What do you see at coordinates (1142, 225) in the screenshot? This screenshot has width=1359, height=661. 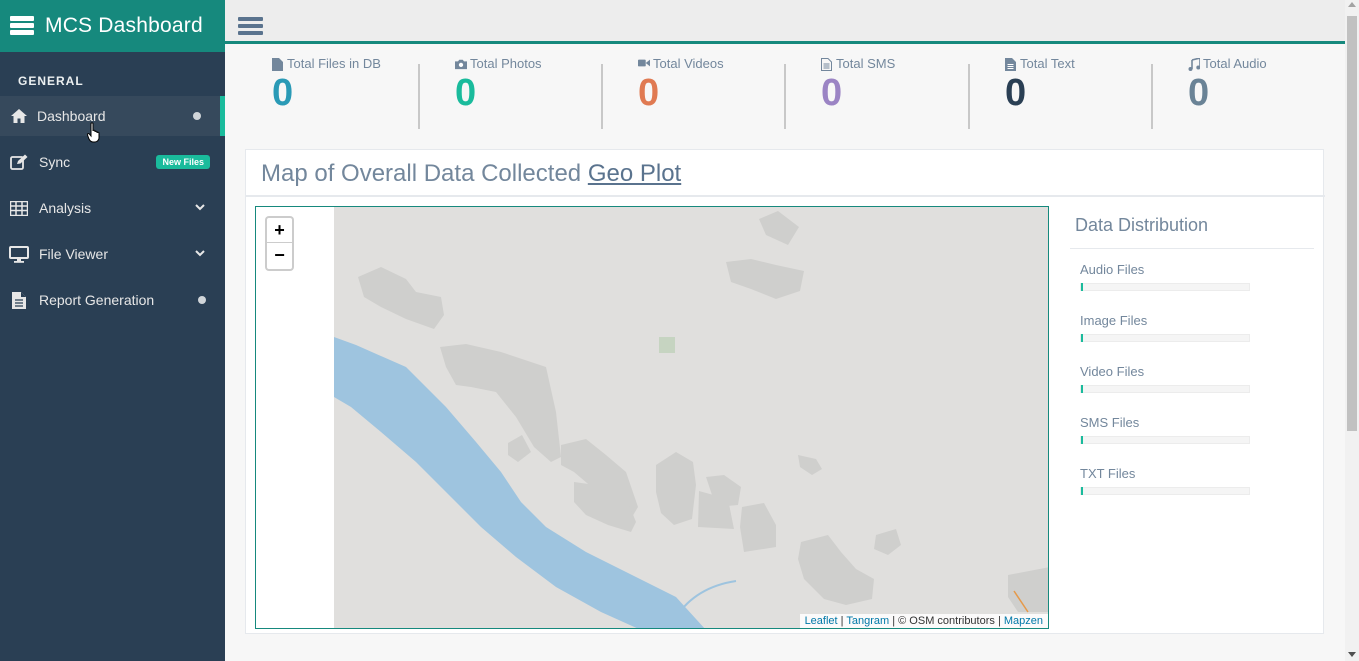 I see `distribution-title: Data Distribution` at bounding box center [1142, 225].